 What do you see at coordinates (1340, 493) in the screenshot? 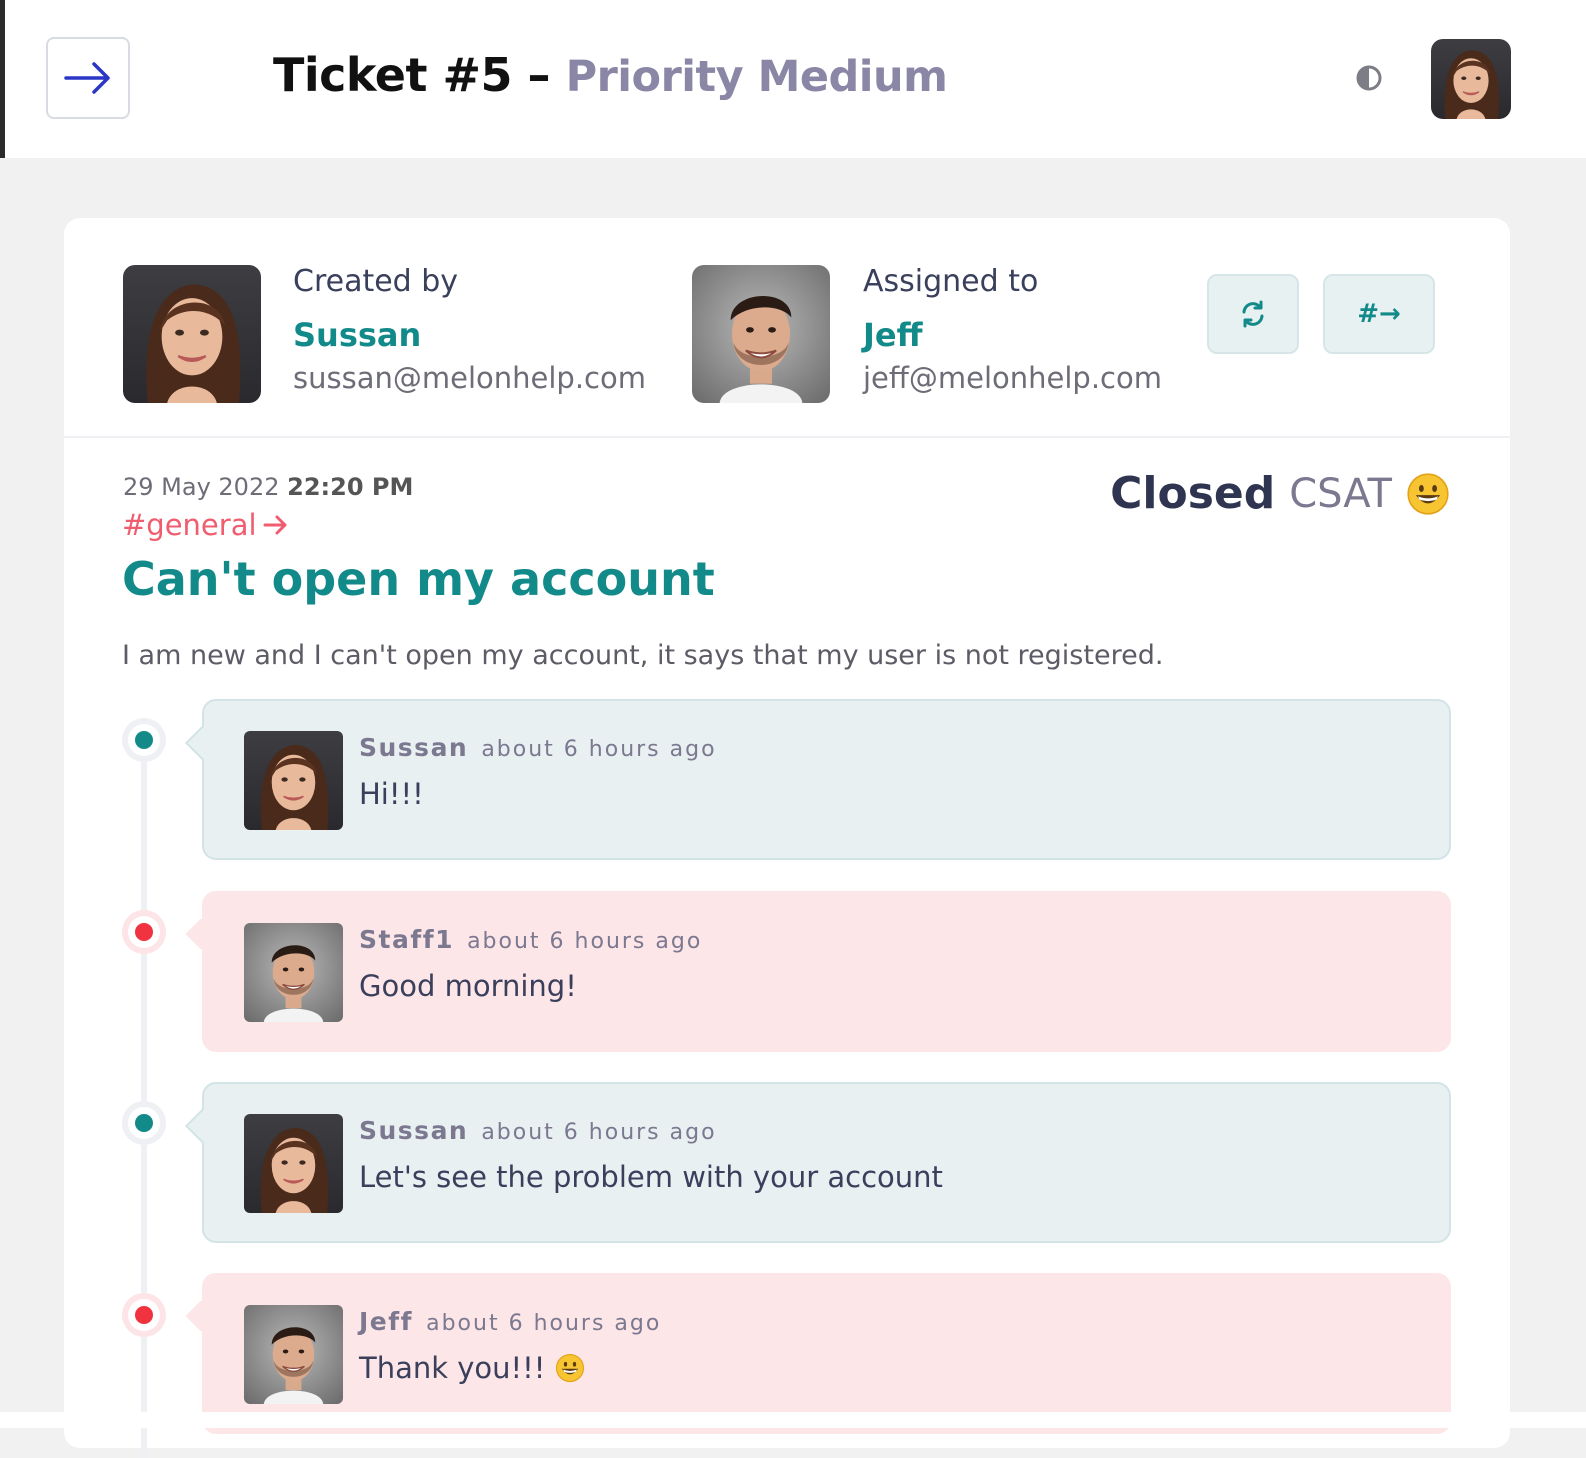
I see `csat-label: CSAT` at bounding box center [1340, 493].